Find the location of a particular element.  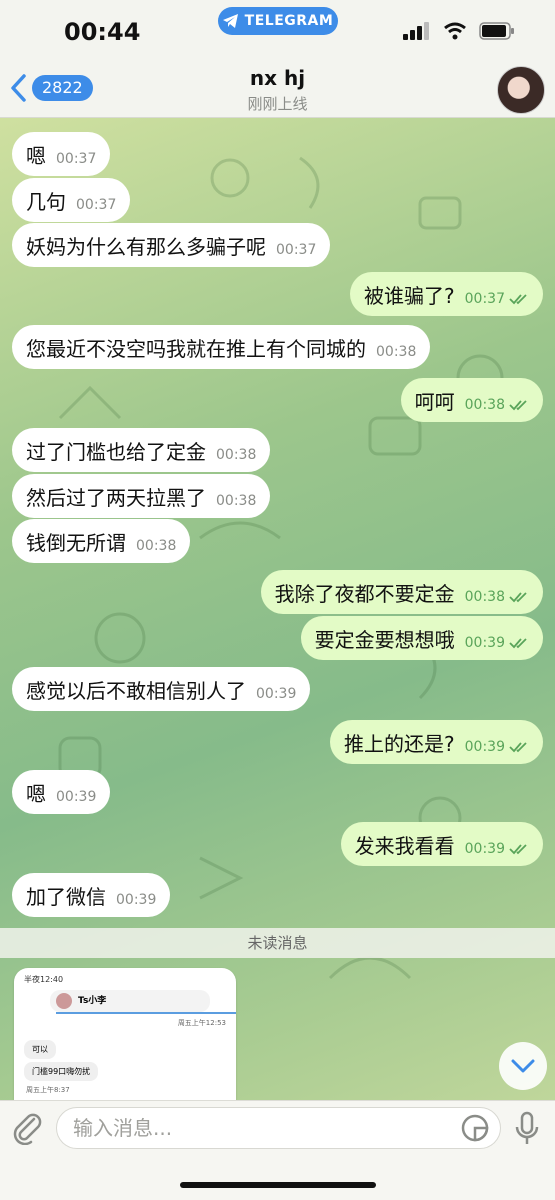

incoming-message: 钱倒无所谓 00:38 is located at coordinates (101, 541).